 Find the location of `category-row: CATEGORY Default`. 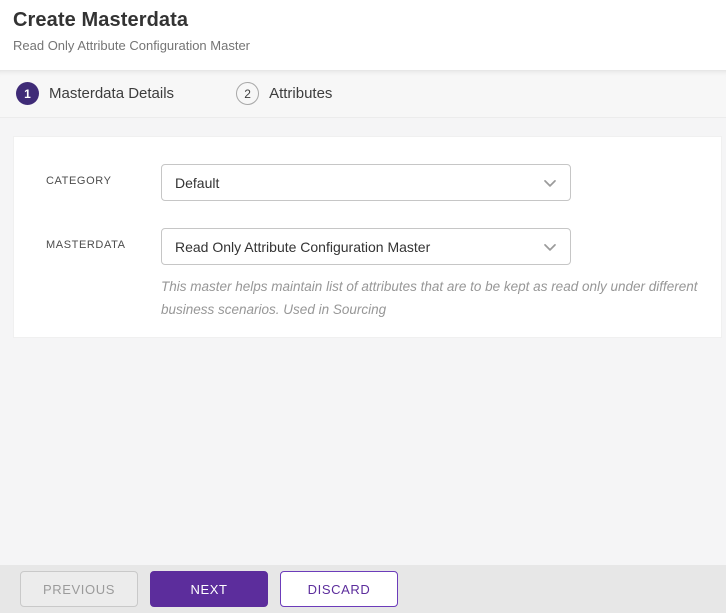

category-row: CATEGORY Default is located at coordinates (383, 182).